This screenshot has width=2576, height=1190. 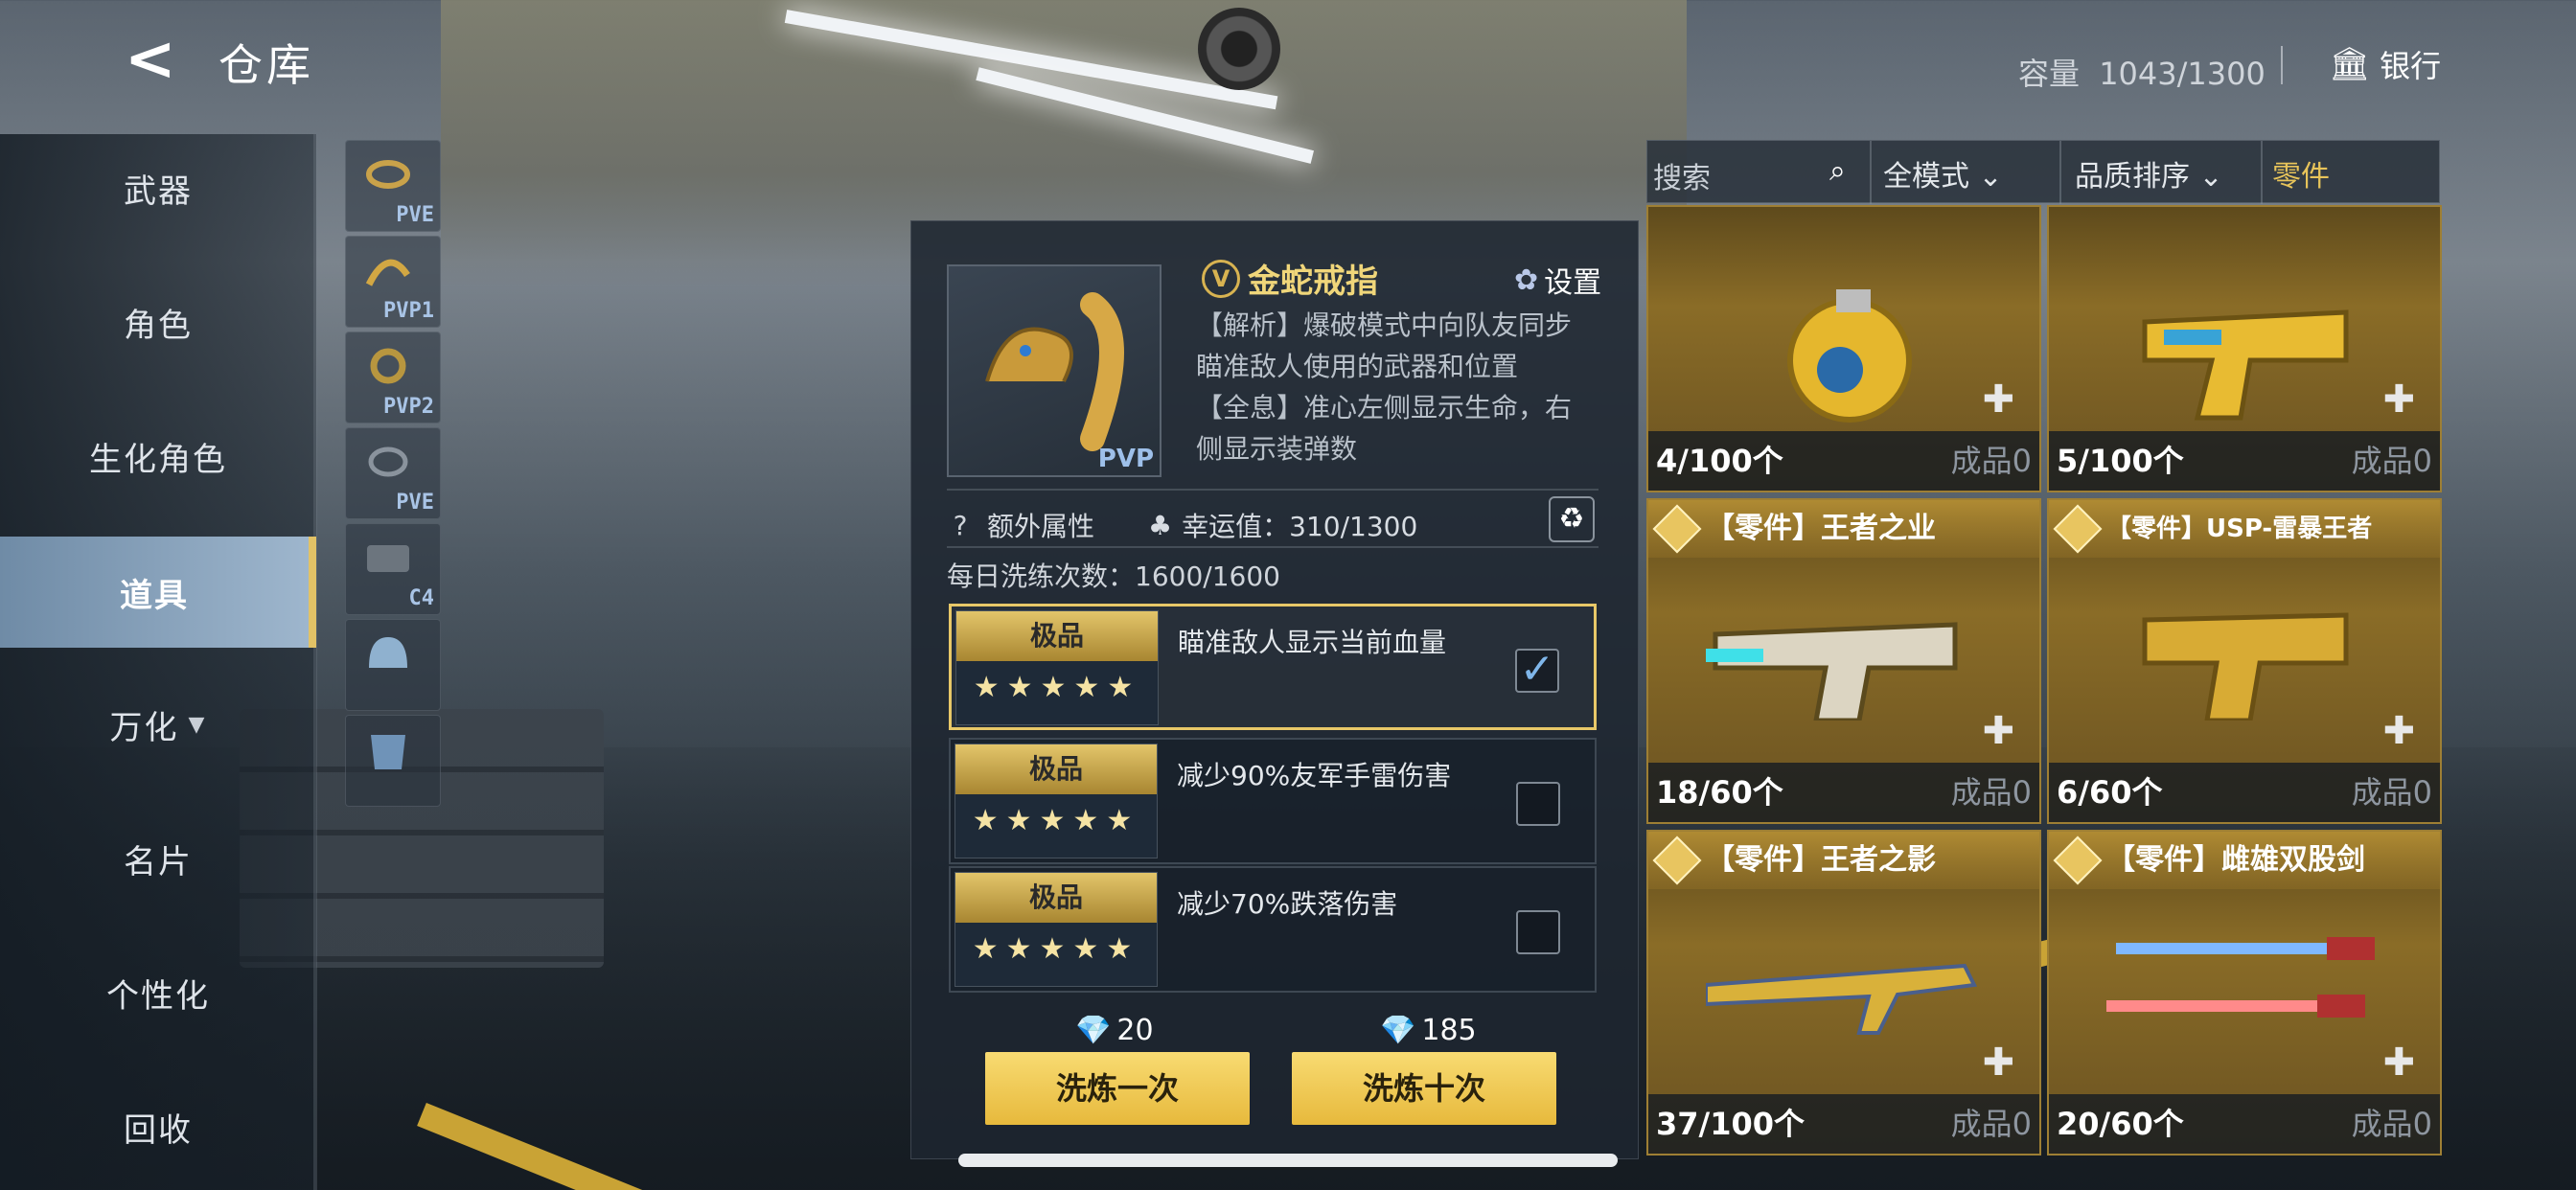 I want to click on refine-option: 极品 ★★★★★ 减少90%友军手雷伤害, so click(x=1273, y=801).